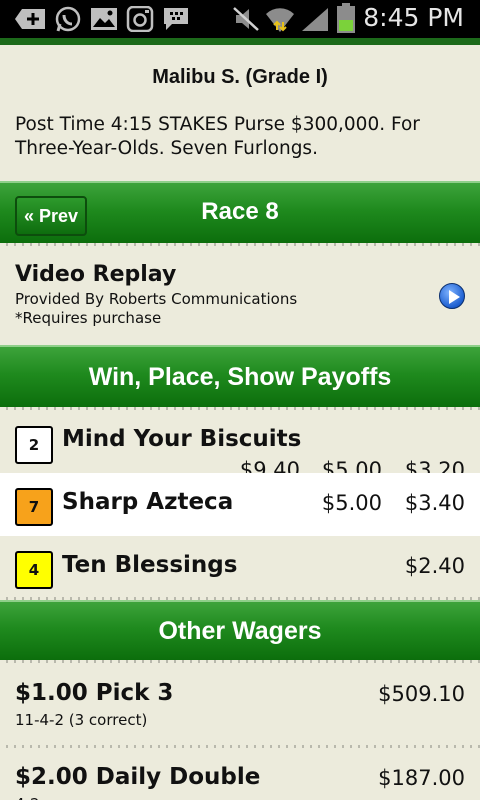 The image size is (480, 800). Describe the element at coordinates (240, 77) in the screenshot. I see `race-title: Malibu S. (Grade I)` at that location.